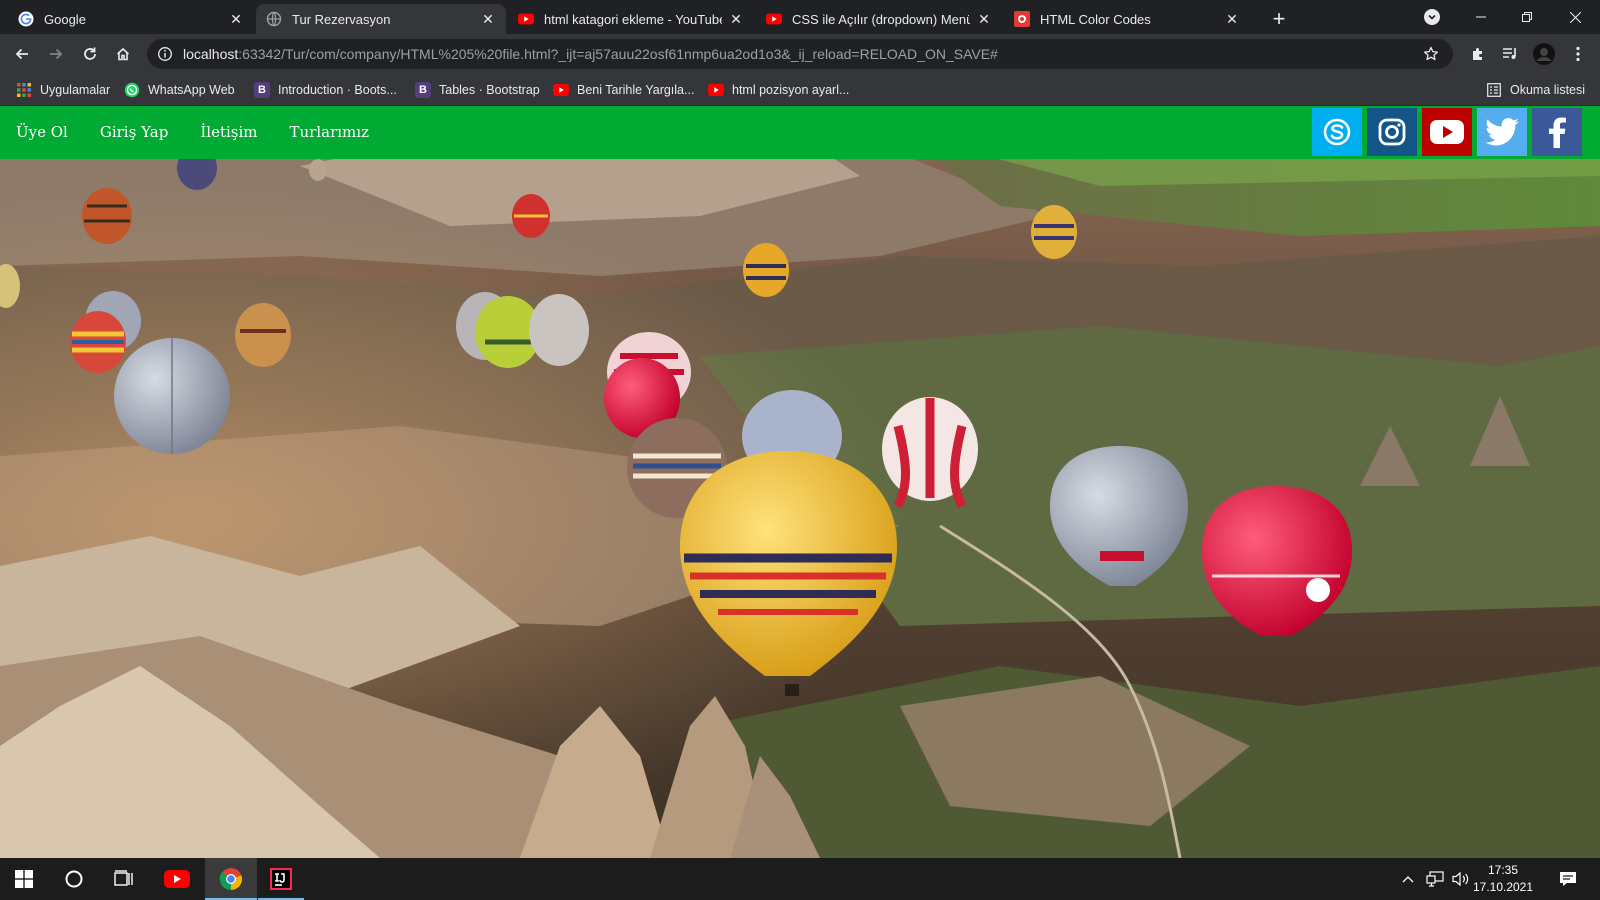 The height and width of the screenshot is (900, 1600). I want to click on profile-avatar, so click(1544, 54).